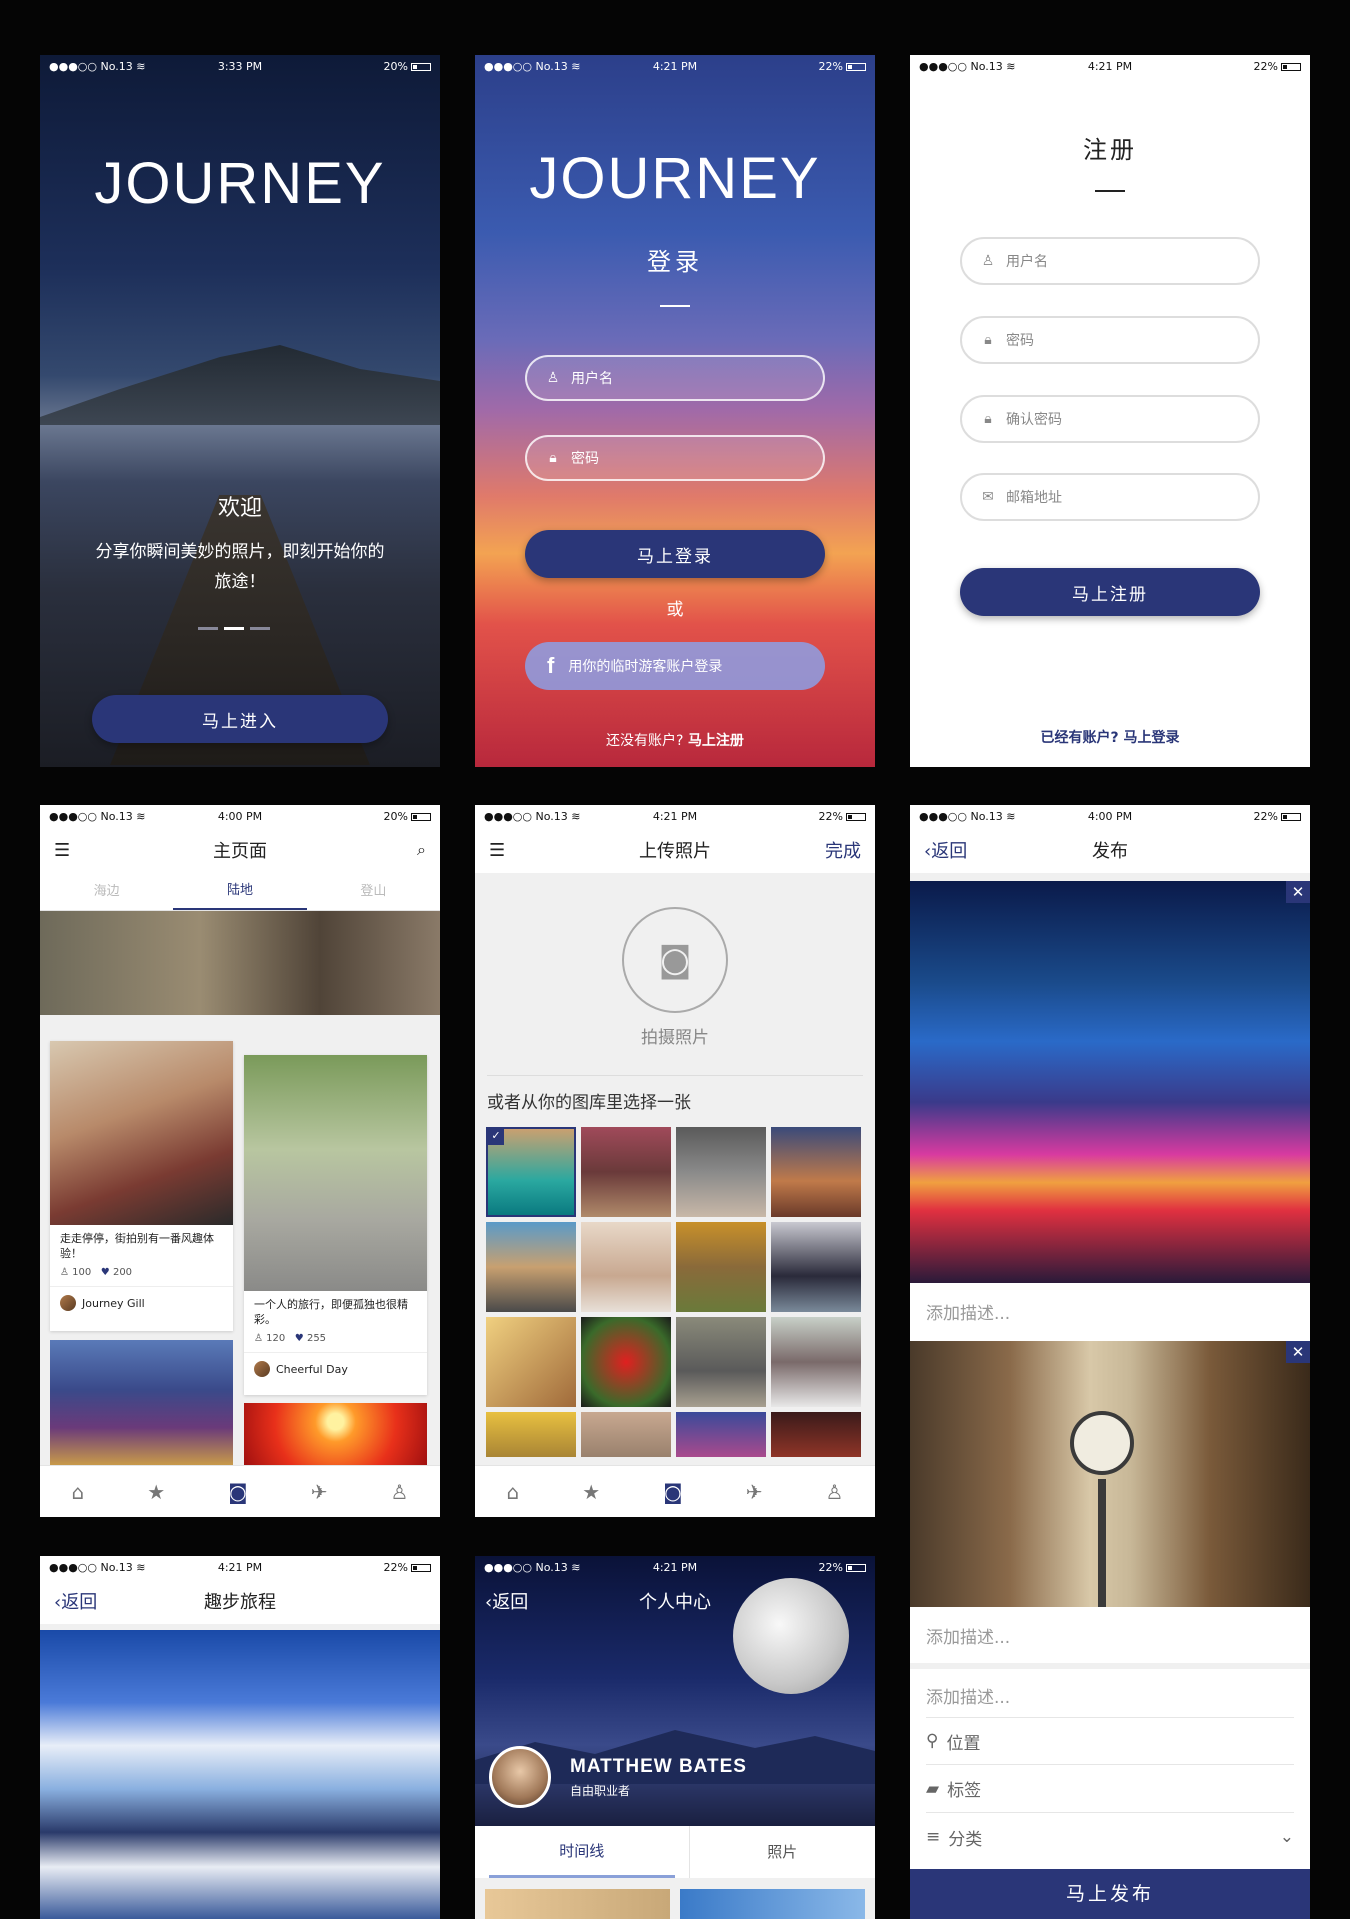 Image resolution: width=1350 pixels, height=1919 pixels. What do you see at coordinates (1110, 592) in the screenshot?
I see `register-button: 马上注册` at bounding box center [1110, 592].